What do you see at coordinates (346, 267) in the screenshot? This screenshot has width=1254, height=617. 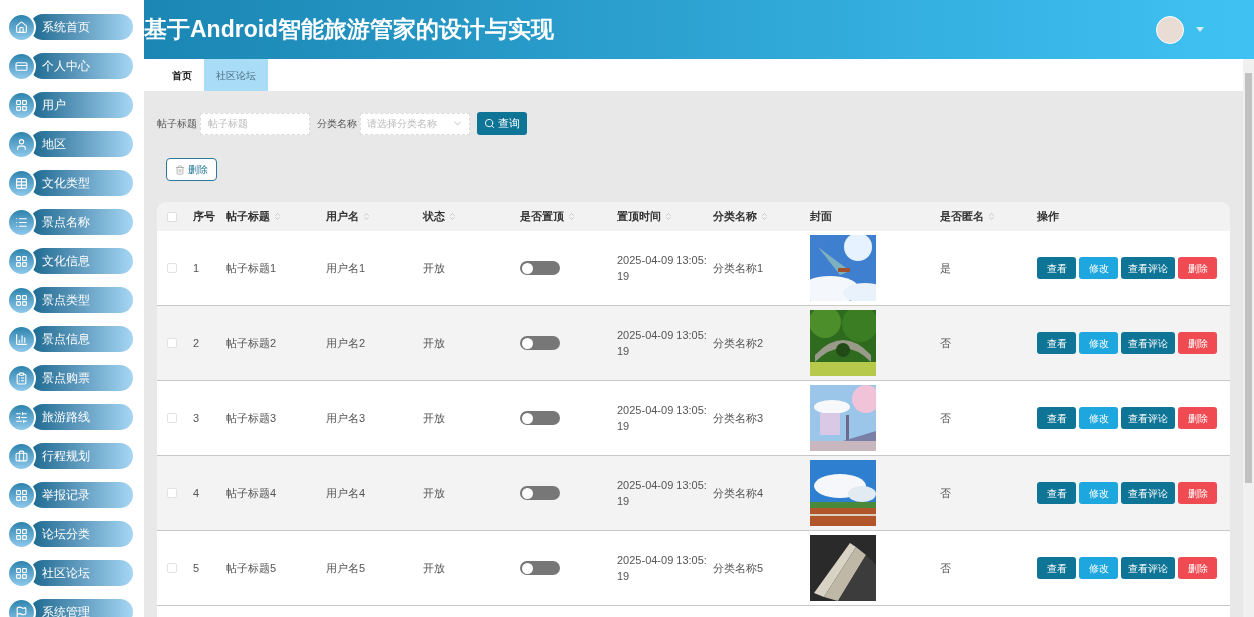 I see `table-cell: 用户名1` at bounding box center [346, 267].